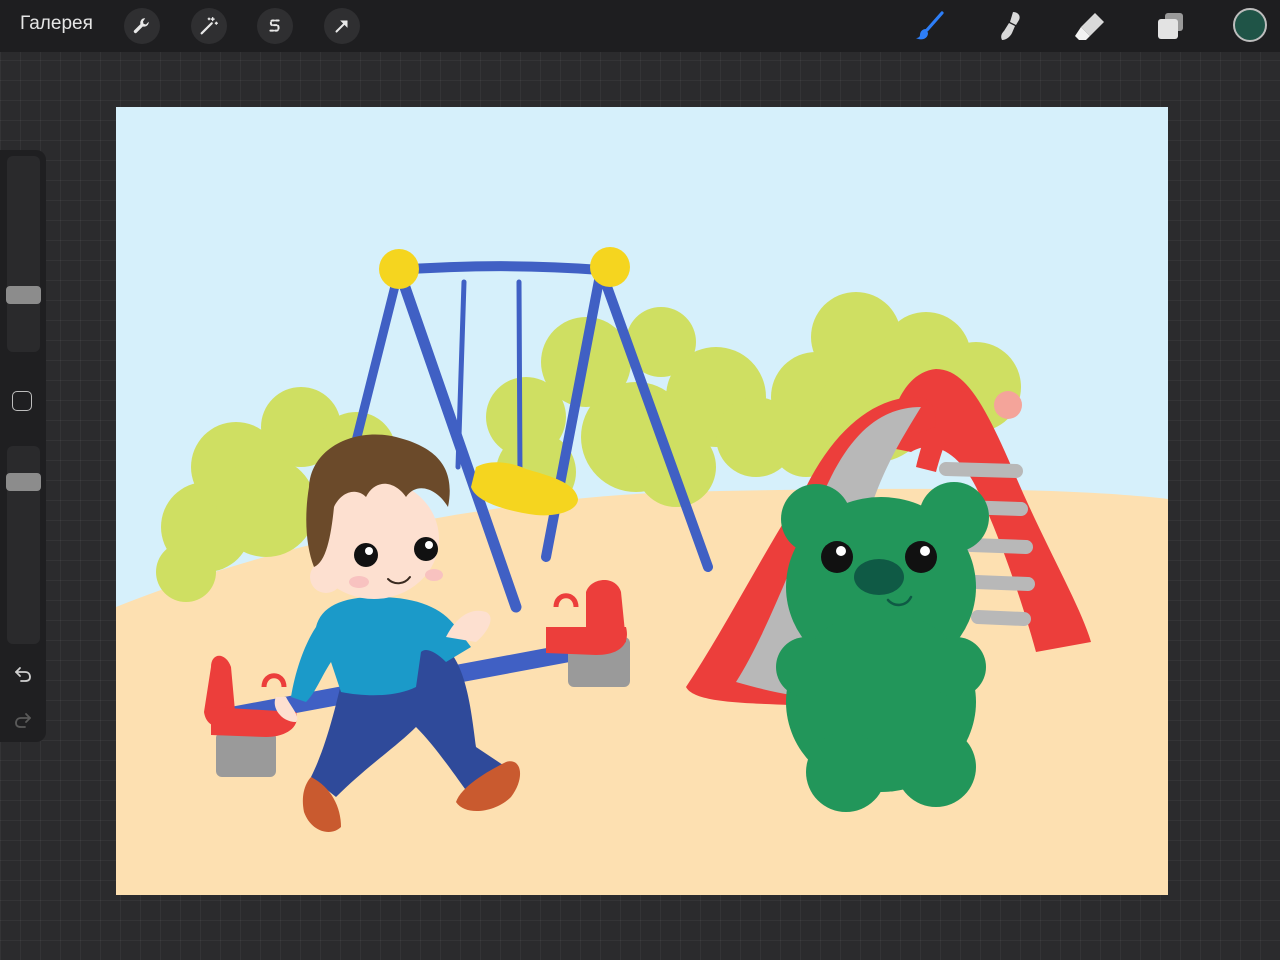  What do you see at coordinates (23, 482) in the screenshot?
I see `opacity-thumb` at bounding box center [23, 482].